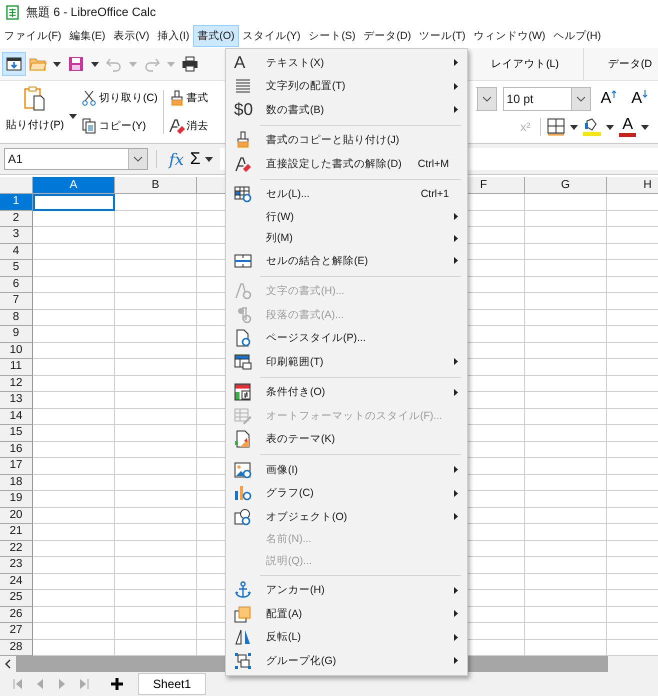 Image resolution: width=658 pixels, height=696 pixels. I want to click on menu-glyph-icon: $0, so click(243, 109).